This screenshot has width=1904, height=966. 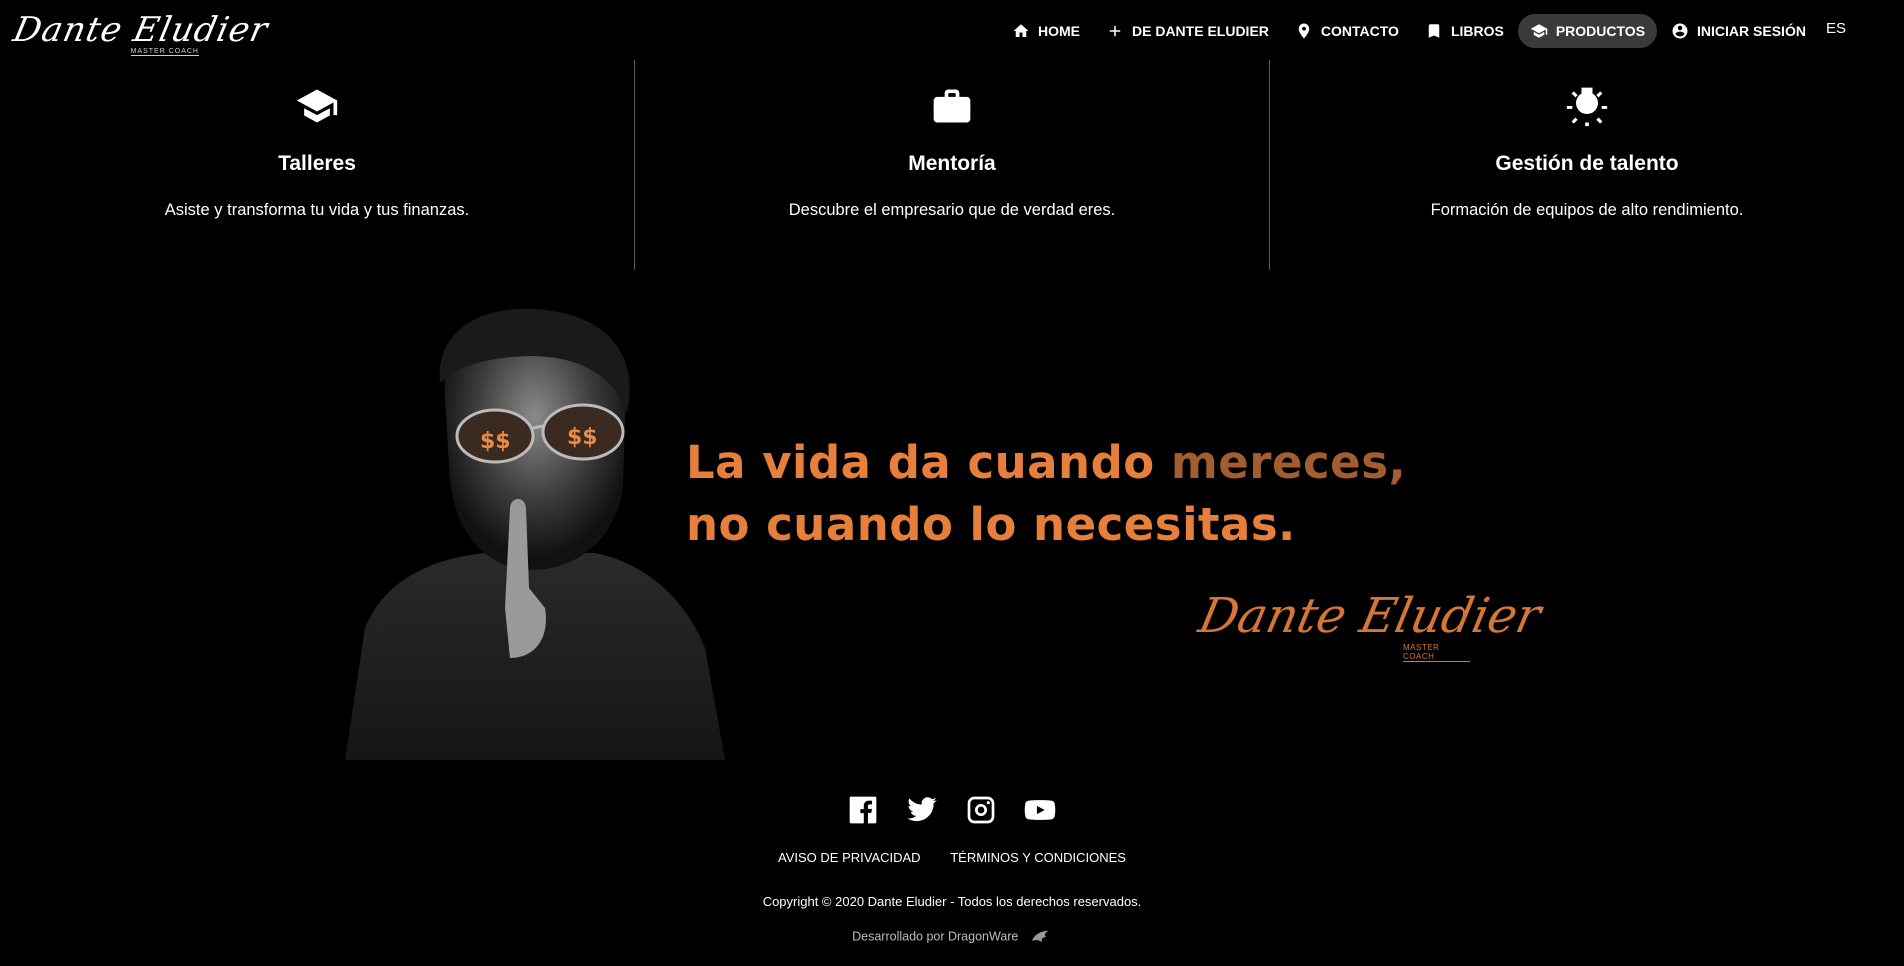 I want to click on developer-credit: Desarrollado por DragonWare, so click(x=952, y=937).